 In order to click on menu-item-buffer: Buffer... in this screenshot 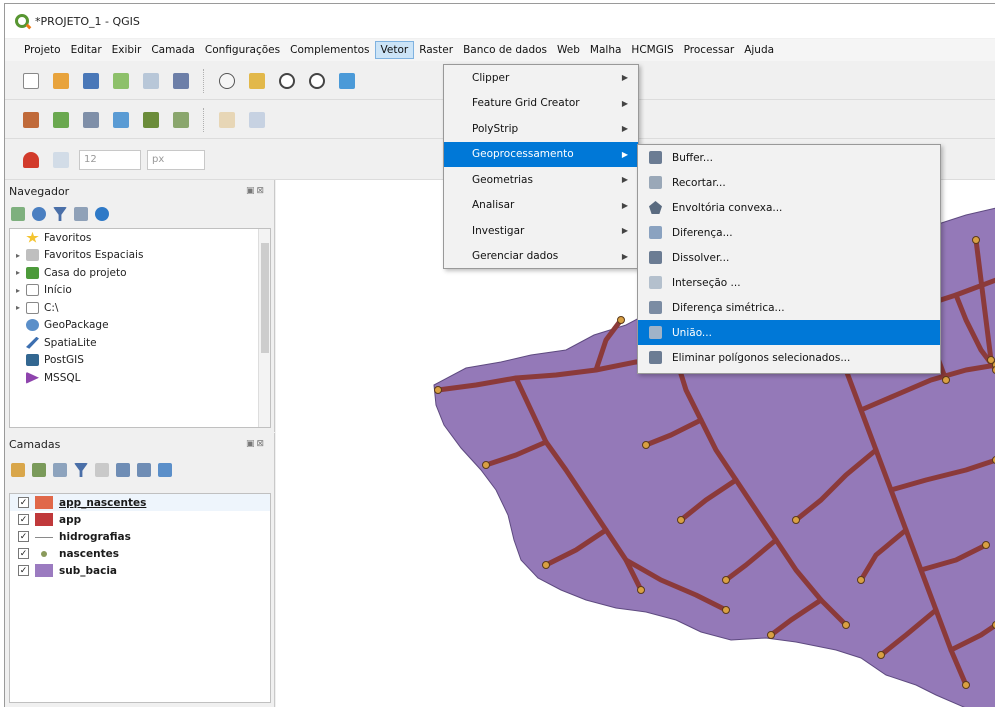, I will do `click(789, 157)`.